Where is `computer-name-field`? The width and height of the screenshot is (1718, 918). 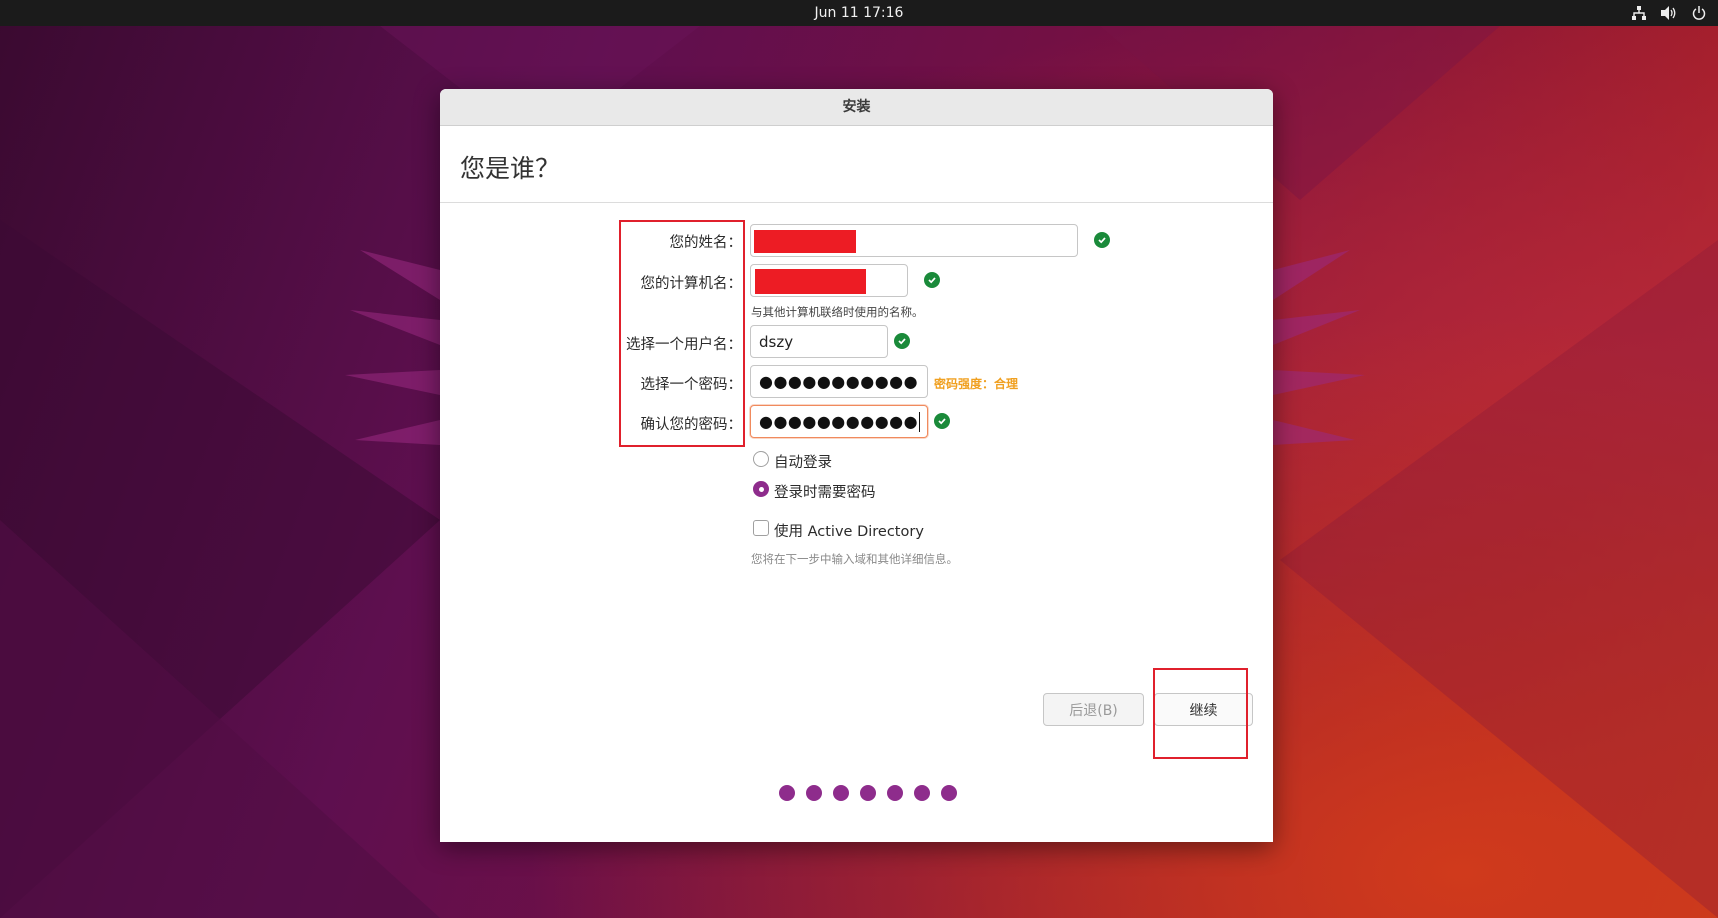 computer-name-field is located at coordinates (829, 280).